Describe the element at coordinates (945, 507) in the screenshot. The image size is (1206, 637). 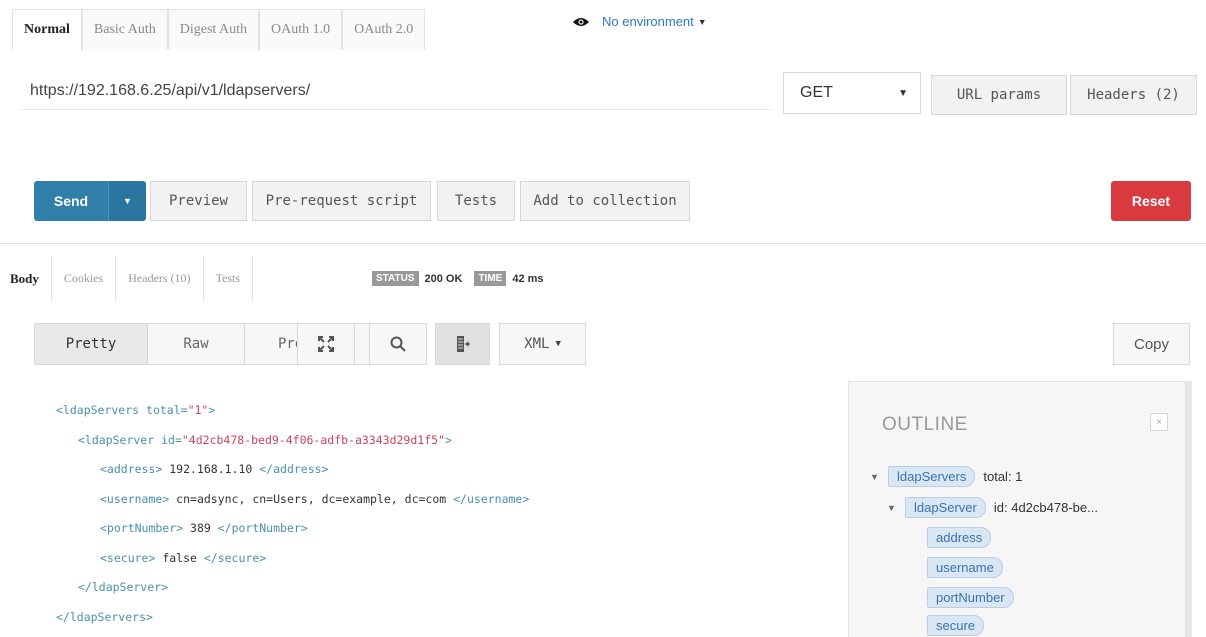
I see `outline-node-label: ldapServer` at that location.